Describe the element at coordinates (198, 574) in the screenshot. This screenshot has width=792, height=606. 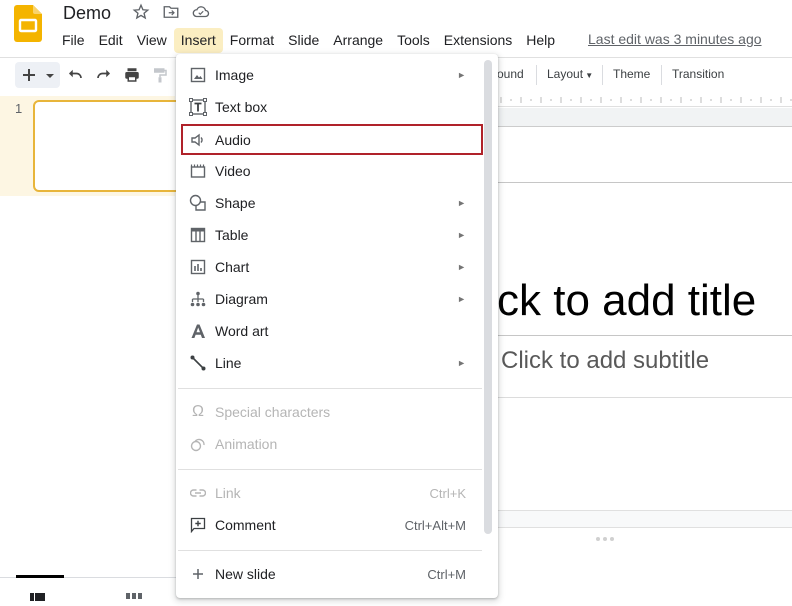
I see `plus-icon` at that location.